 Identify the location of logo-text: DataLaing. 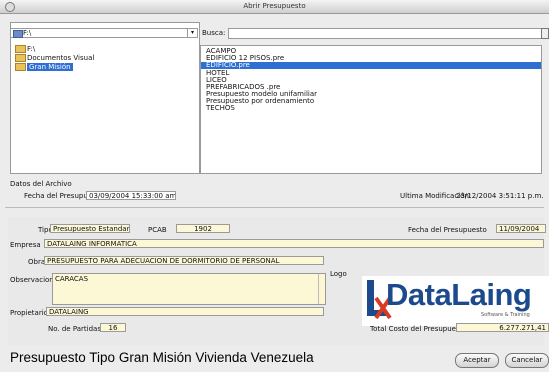
(459, 294).